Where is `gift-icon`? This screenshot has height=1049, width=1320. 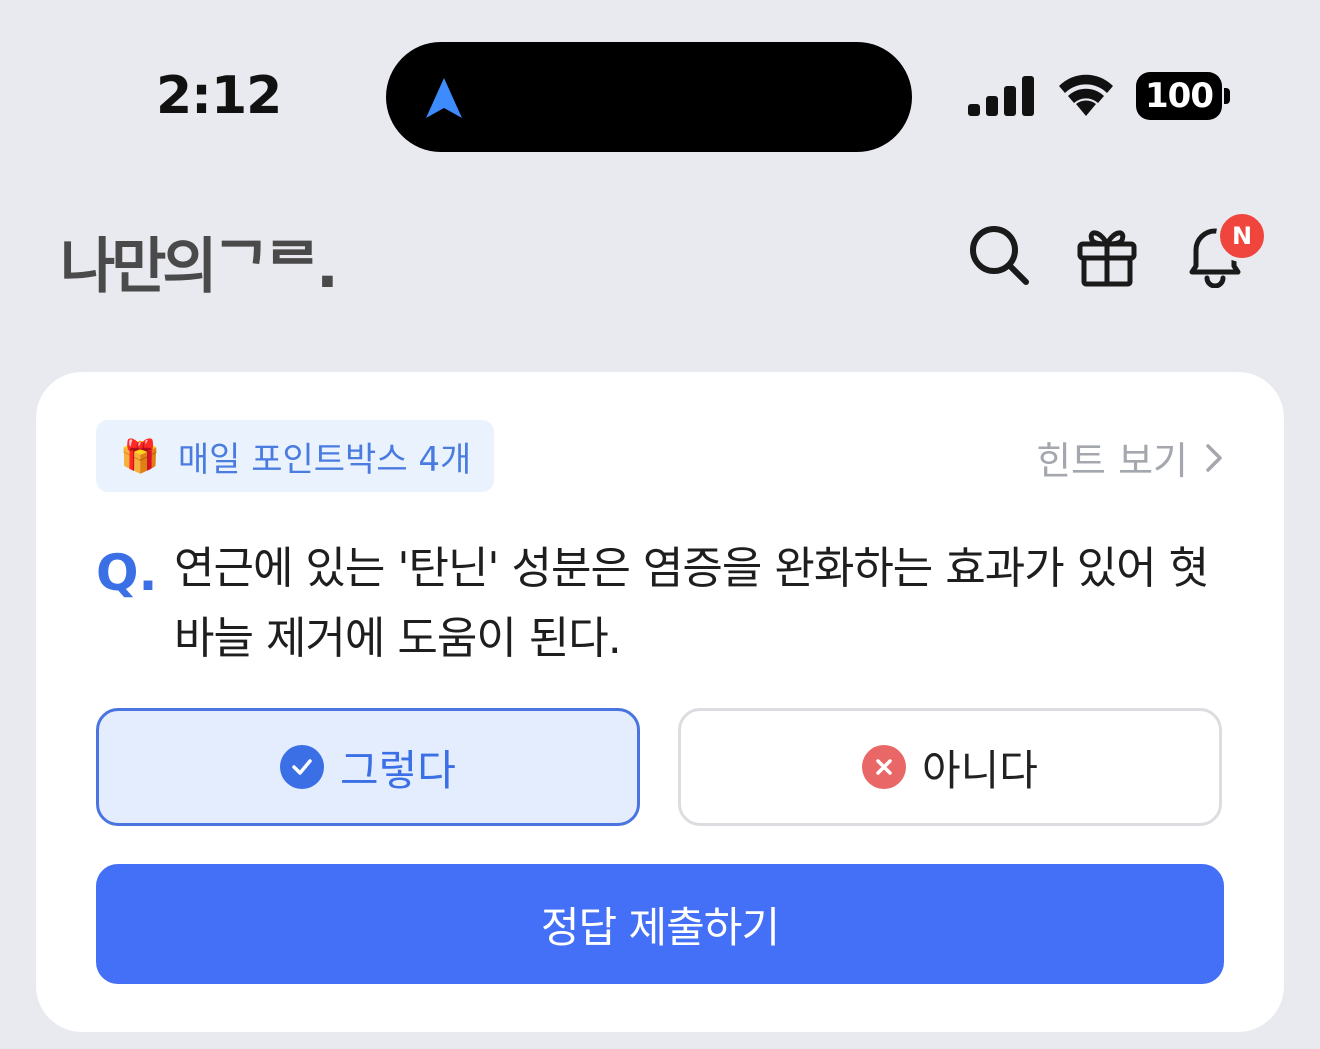 gift-icon is located at coordinates (1107, 257).